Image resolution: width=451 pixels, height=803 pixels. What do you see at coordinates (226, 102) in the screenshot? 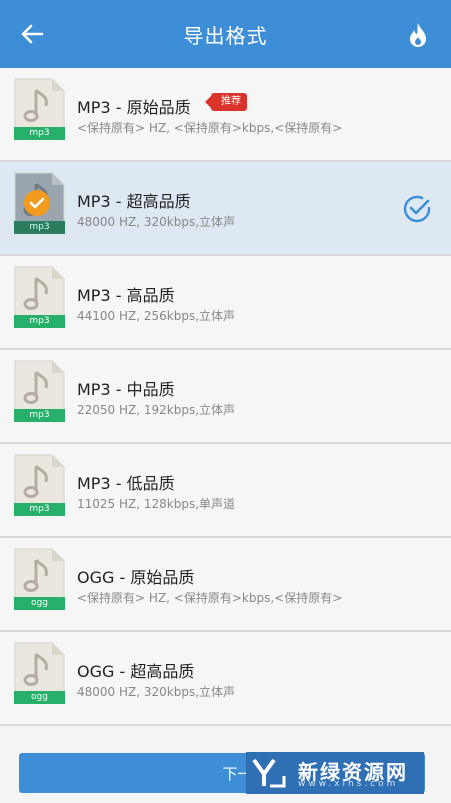
I see `recommended-badge: 推荐` at bounding box center [226, 102].